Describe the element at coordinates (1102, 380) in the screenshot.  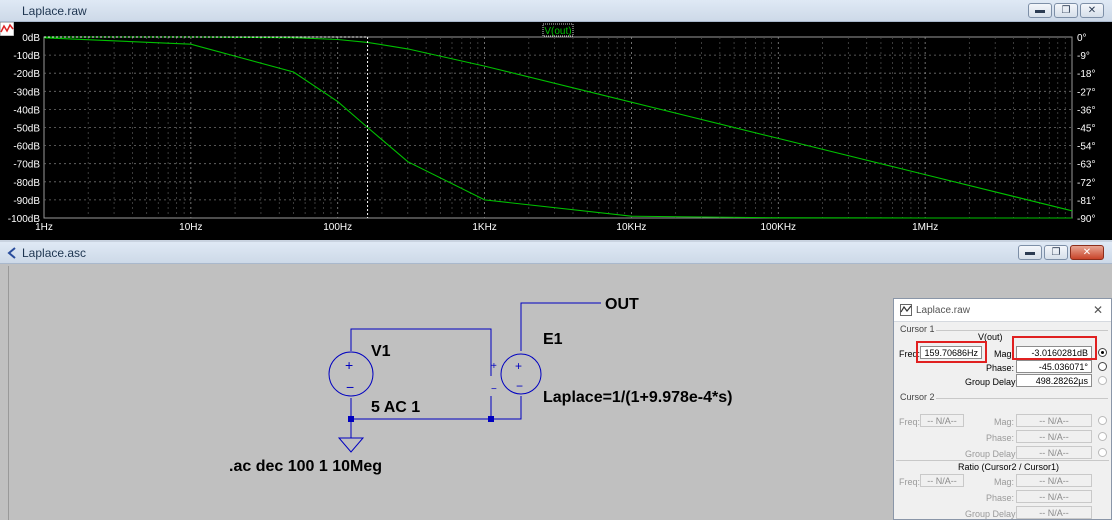
I see `cursor1-gd-radio` at that location.